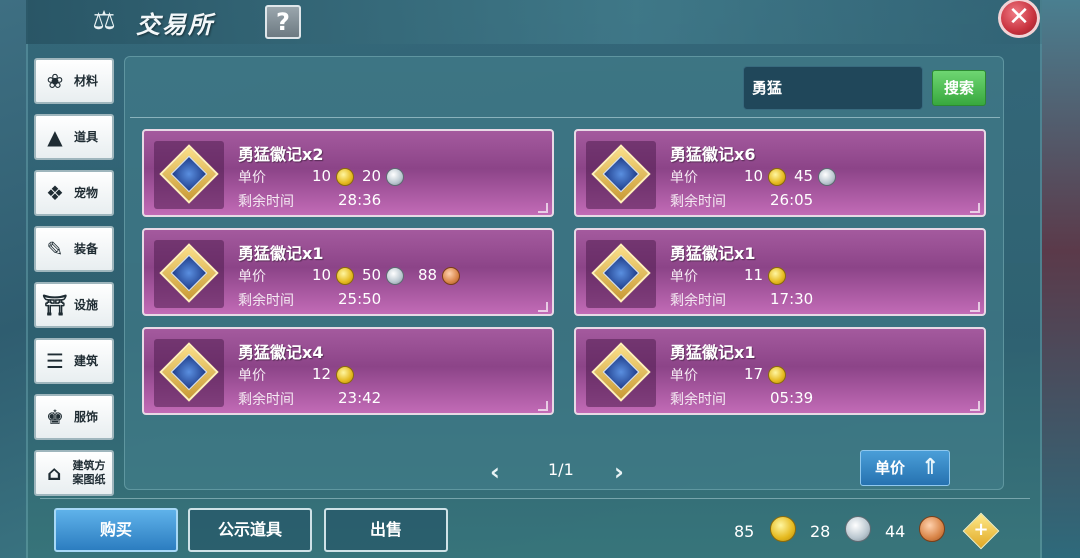  I want to click on blueprint-icon: ⌂, so click(54, 473).